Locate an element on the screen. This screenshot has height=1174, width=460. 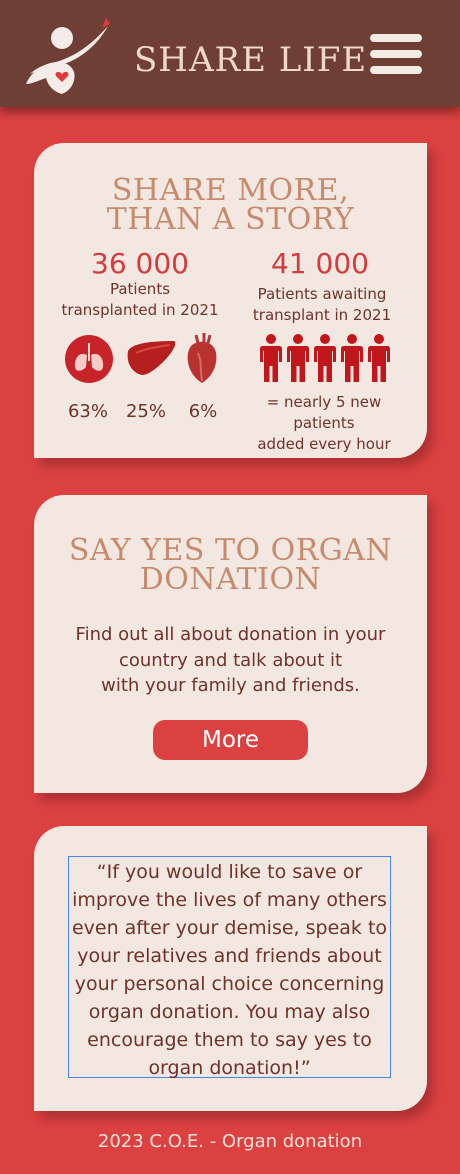
heart-hands-logo-icon is located at coordinates (68, 55).